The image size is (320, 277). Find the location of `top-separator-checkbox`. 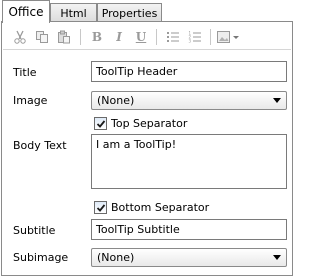

top-separator-checkbox is located at coordinates (100, 123).